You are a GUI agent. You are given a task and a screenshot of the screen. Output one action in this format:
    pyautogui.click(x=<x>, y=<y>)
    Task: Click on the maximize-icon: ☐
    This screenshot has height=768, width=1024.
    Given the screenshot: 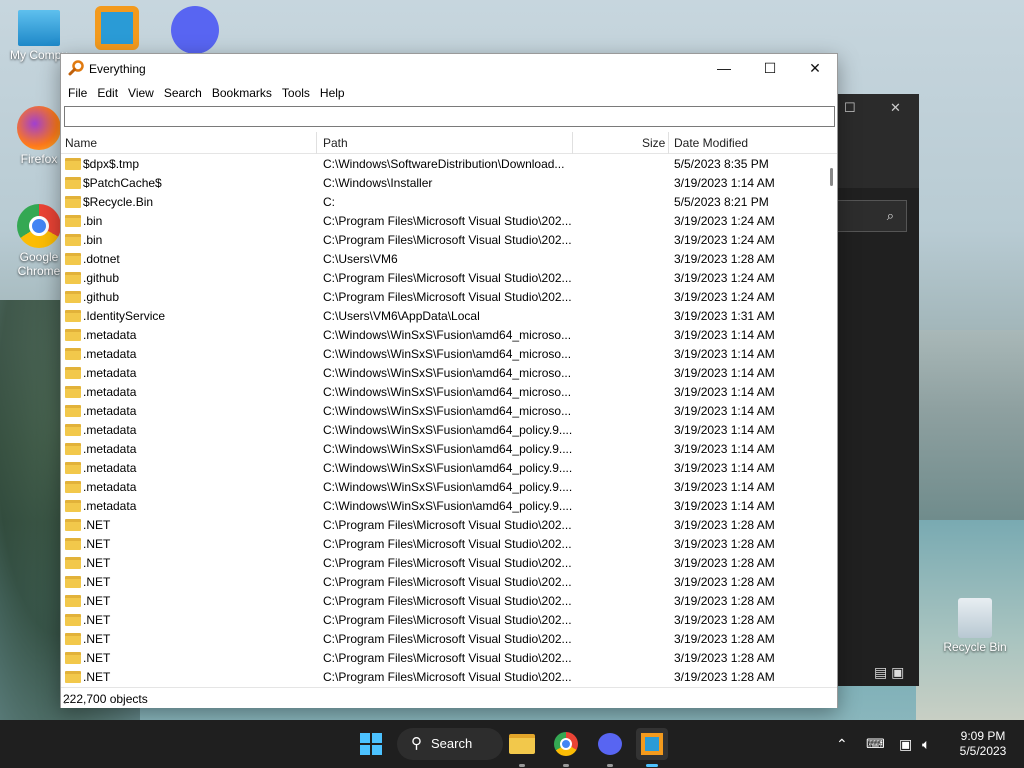 What is the action you would take?
    pyautogui.click(x=850, y=108)
    